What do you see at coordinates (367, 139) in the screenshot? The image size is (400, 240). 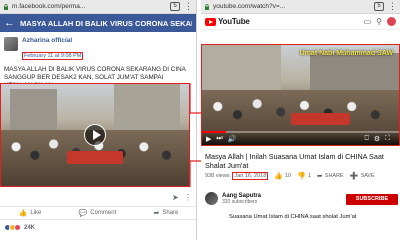 I see `captions-icon: ⎕` at bounding box center [367, 139].